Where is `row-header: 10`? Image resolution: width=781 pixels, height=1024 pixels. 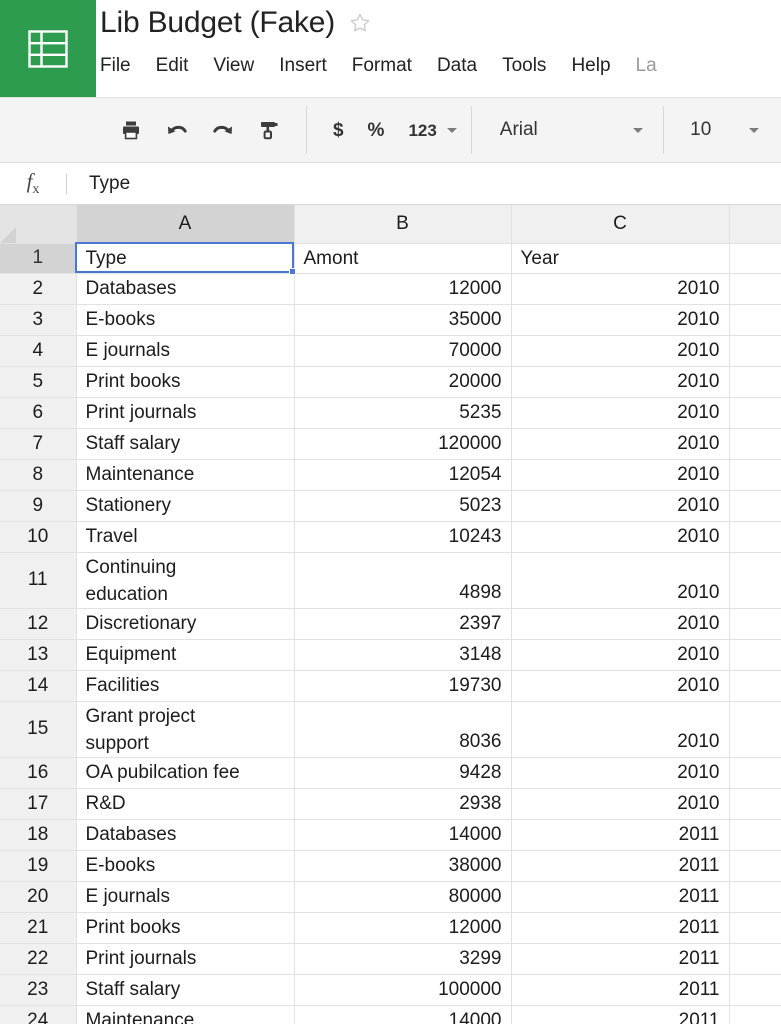
row-header: 10 is located at coordinates (38, 537).